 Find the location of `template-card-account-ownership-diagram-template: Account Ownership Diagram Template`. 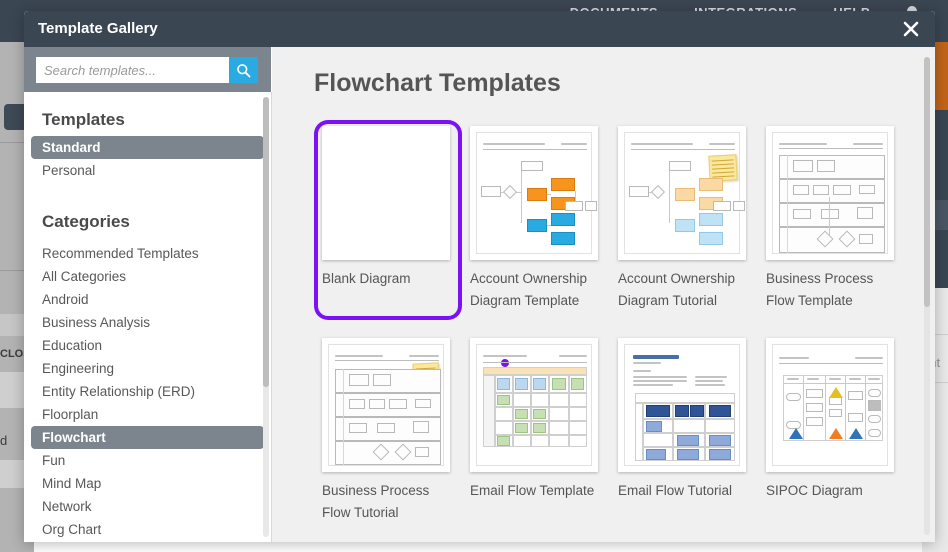

template-card-account-ownership-diagram-template: Account Ownership Diagram Template is located at coordinates (536, 220).